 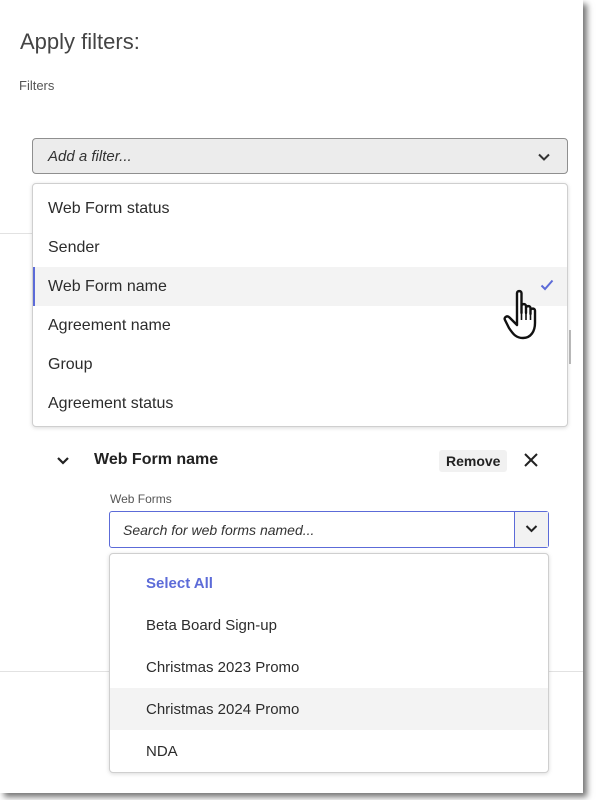 I want to click on web-form-option: Christmas 2024 Promo, so click(x=329, y=709).